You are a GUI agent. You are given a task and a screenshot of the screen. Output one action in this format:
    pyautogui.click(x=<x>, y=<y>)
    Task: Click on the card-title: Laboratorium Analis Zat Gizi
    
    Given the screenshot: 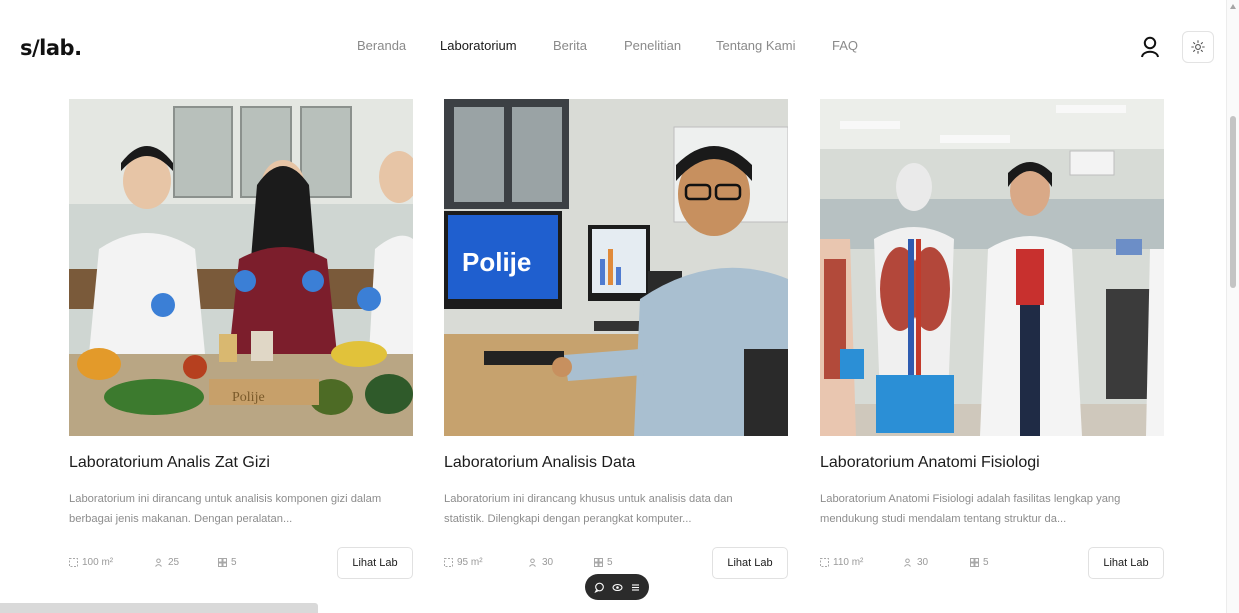 What is the action you would take?
    pyautogui.click(x=169, y=463)
    